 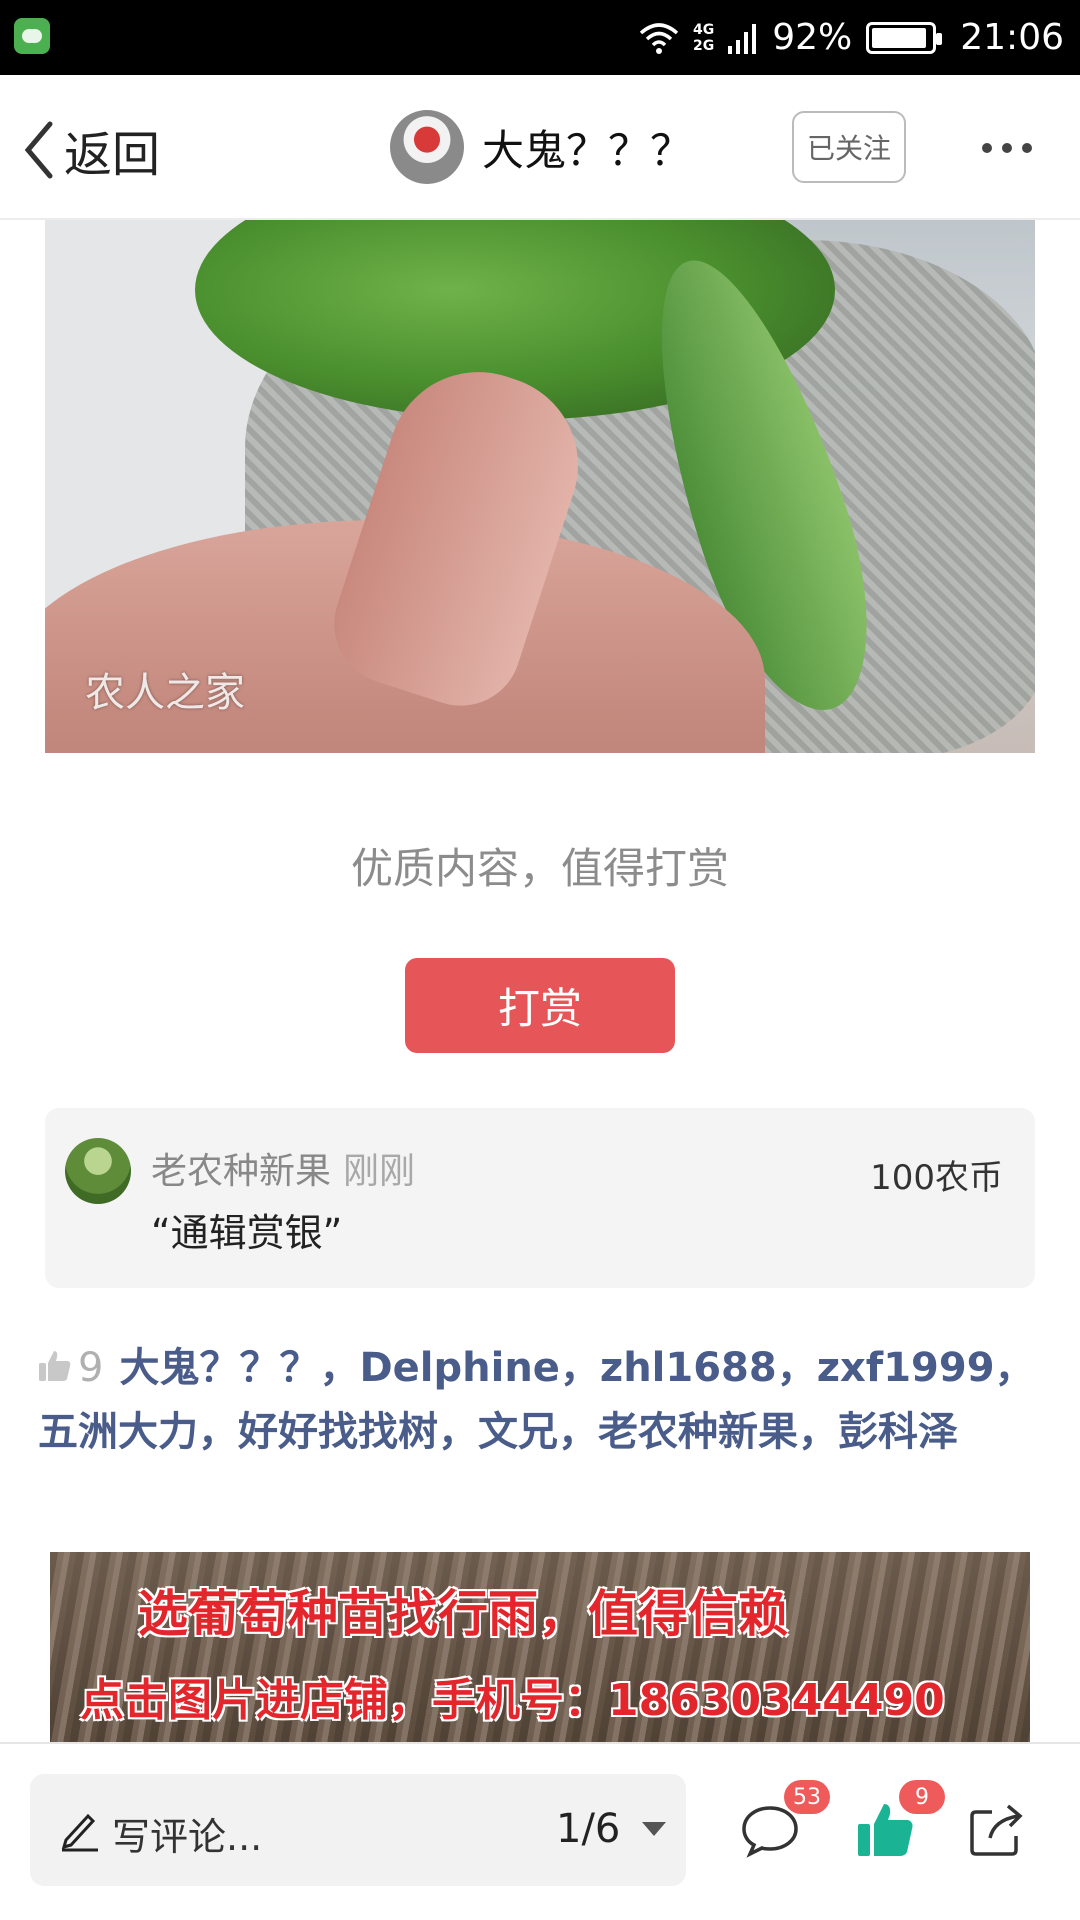 What do you see at coordinates (55, 1366) in the screenshot?
I see `thumbs-up-icon` at bounding box center [55, 1366].